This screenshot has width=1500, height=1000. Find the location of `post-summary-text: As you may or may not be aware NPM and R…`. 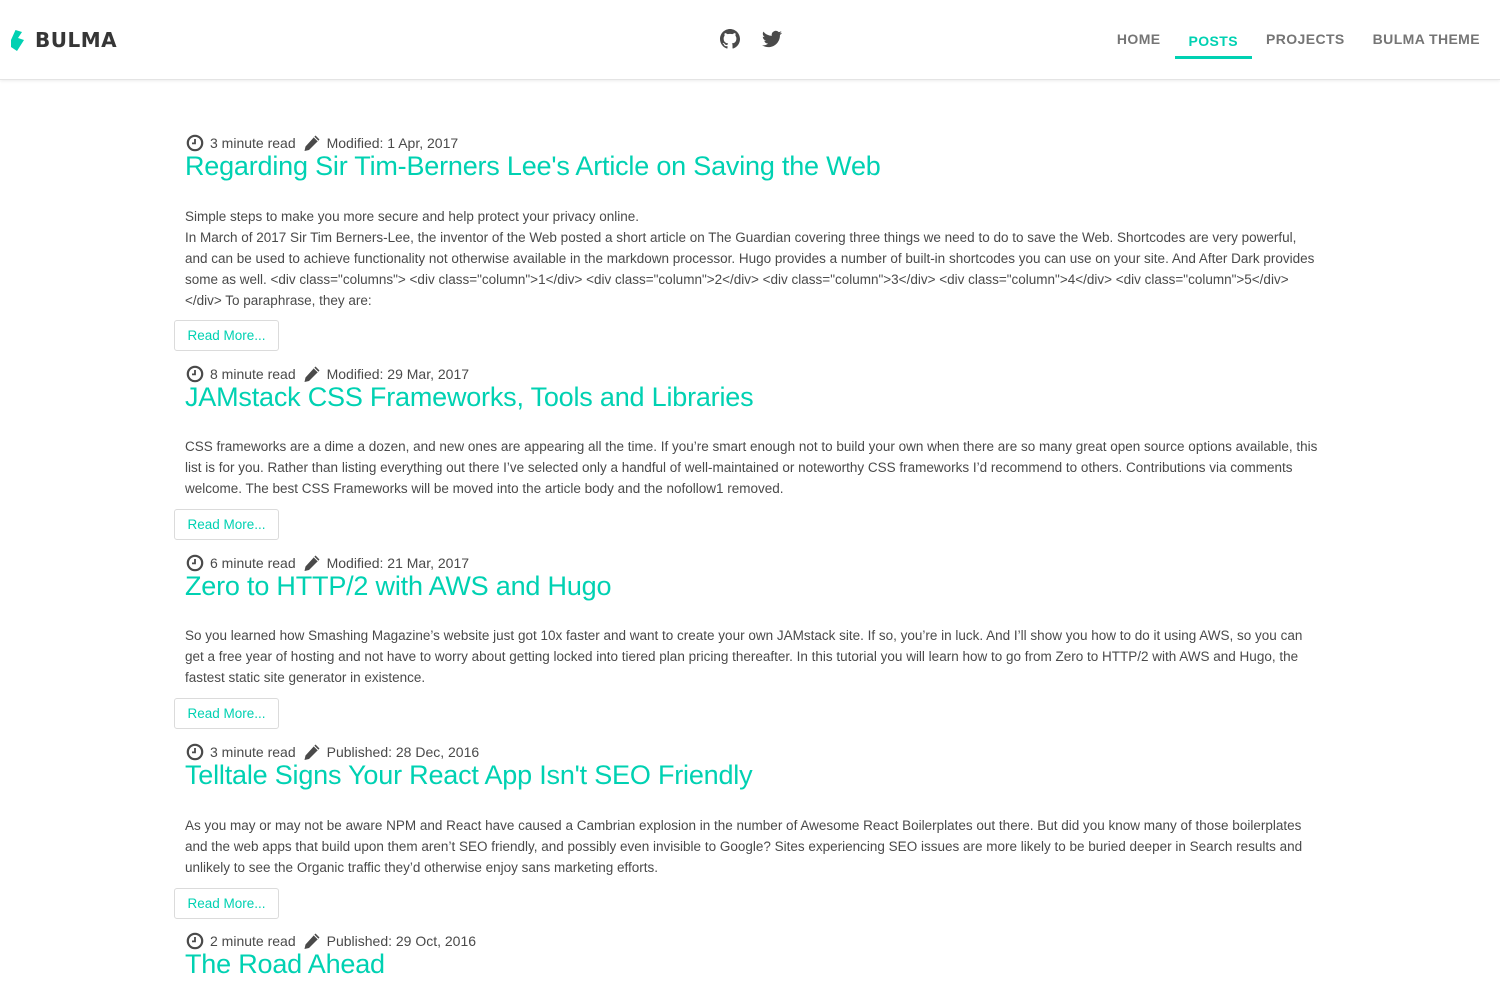

post-summary-text: As you may or may not be aware NPM and R… is located at coordinates (744, 846).